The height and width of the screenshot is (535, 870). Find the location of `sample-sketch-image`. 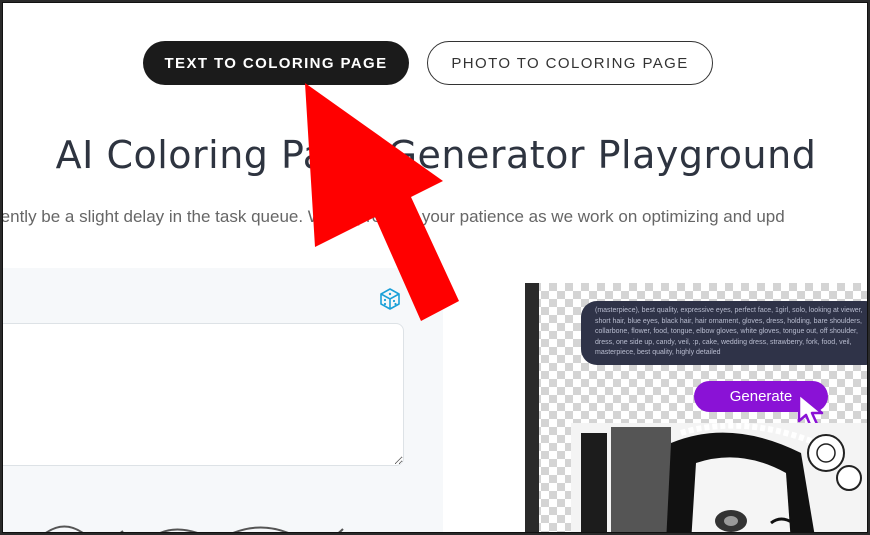

sample-sketch-image is located at coordinates (194, 528).